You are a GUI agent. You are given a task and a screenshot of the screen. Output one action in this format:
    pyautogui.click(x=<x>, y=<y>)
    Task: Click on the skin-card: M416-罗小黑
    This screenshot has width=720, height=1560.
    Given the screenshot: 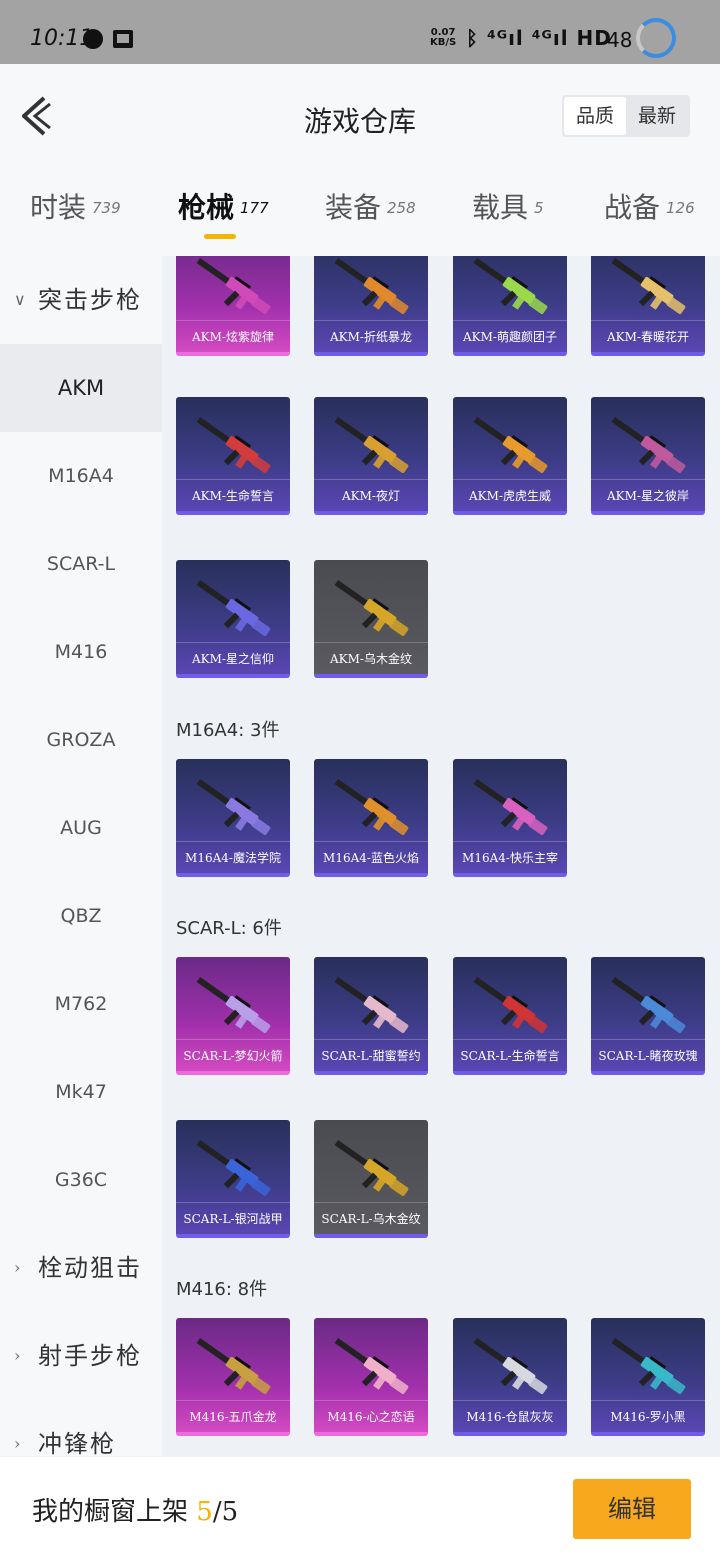 What is the action you would take?
    pyautogui.click(x=648, y=1377)
    